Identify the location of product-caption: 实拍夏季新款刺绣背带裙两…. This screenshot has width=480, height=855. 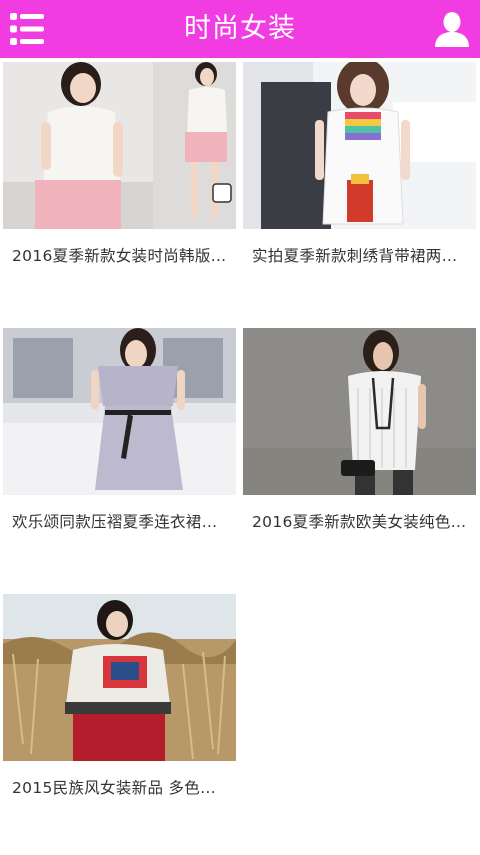
(355, 256).